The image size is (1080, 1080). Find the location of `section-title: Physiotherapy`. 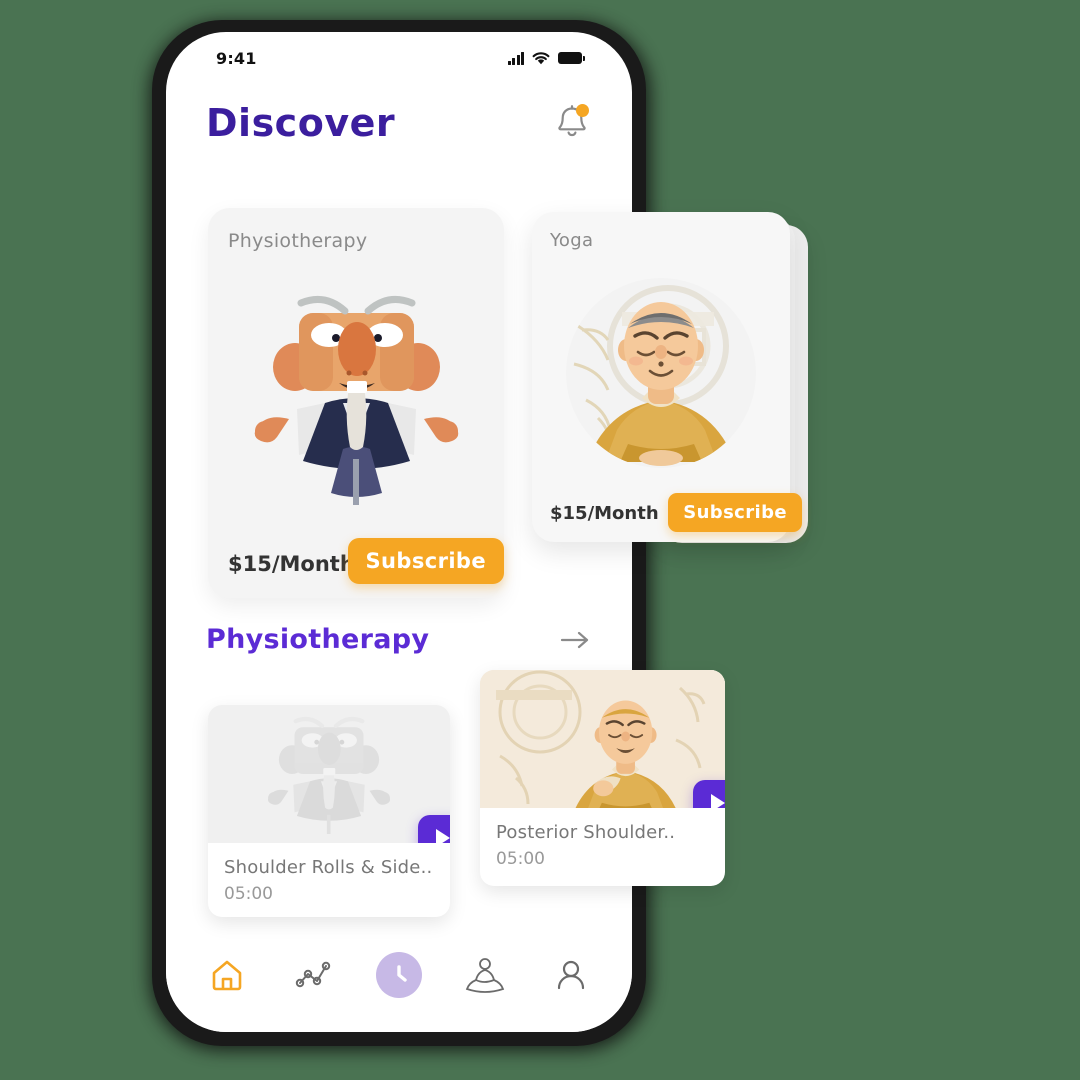

section-title: Physiotherapy is located at coordinates (318, 639).